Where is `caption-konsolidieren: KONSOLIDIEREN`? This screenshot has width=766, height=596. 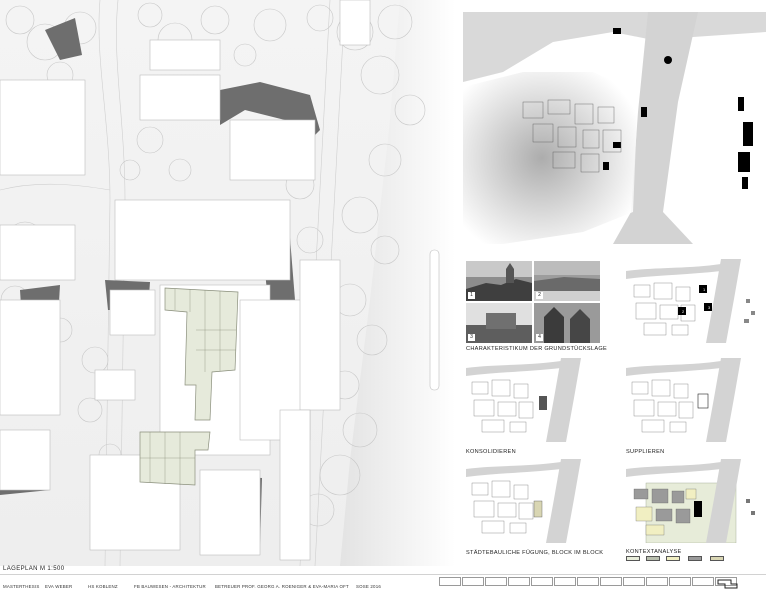 caption-konsolidieren: KONSOLIDIEREN is located at coordinates (491, 452).